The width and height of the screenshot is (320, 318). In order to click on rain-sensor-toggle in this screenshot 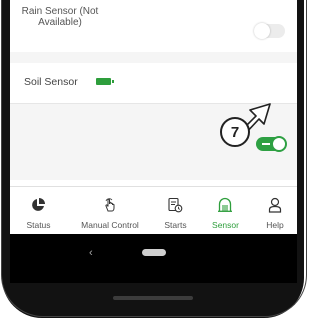, I will do `click(269, 31)`.